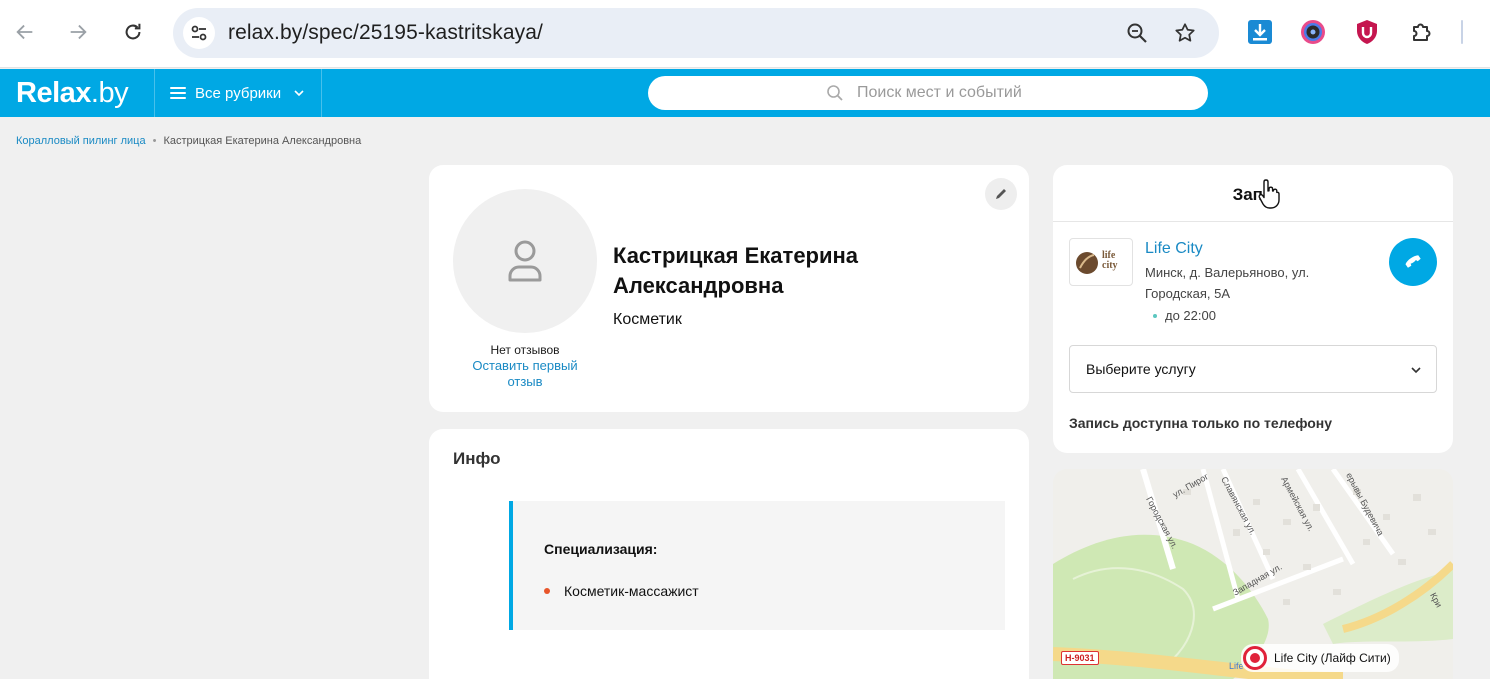 The height and width of the screenshot is (679, 1490). What do you see at coordinates (631, 591) in the screenshot?
I see `specialization-item: Косметик-массажист` at bounding box center [631, 591].